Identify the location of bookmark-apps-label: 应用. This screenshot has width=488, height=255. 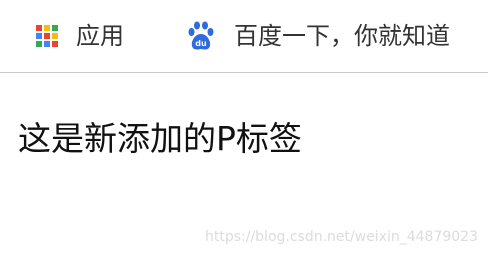
(100, 36).